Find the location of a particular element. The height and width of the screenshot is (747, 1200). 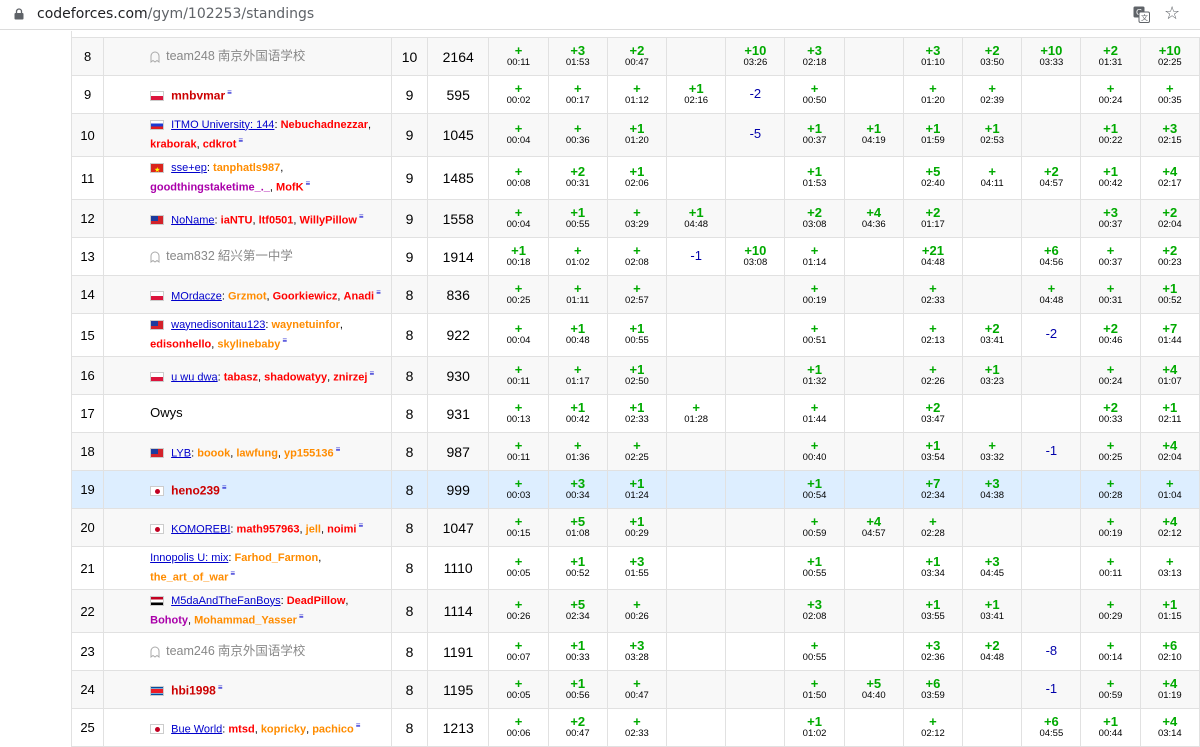

team-name: sse+ep is located at coordinates (189, 168).